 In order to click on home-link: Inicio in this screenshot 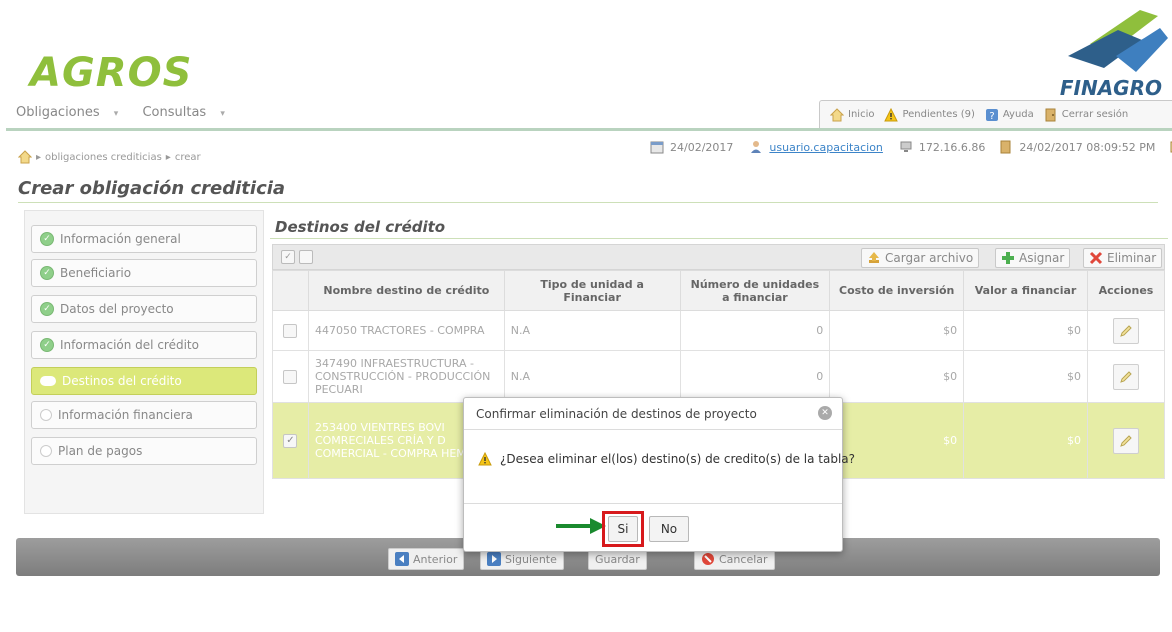, I will do `click(852, 114)`.